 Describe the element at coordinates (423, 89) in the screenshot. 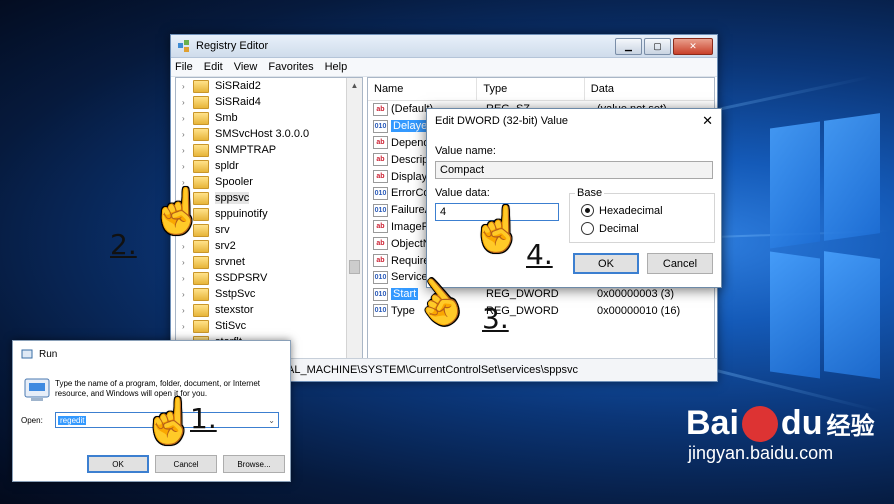

I see `column-name: Name` at that location.